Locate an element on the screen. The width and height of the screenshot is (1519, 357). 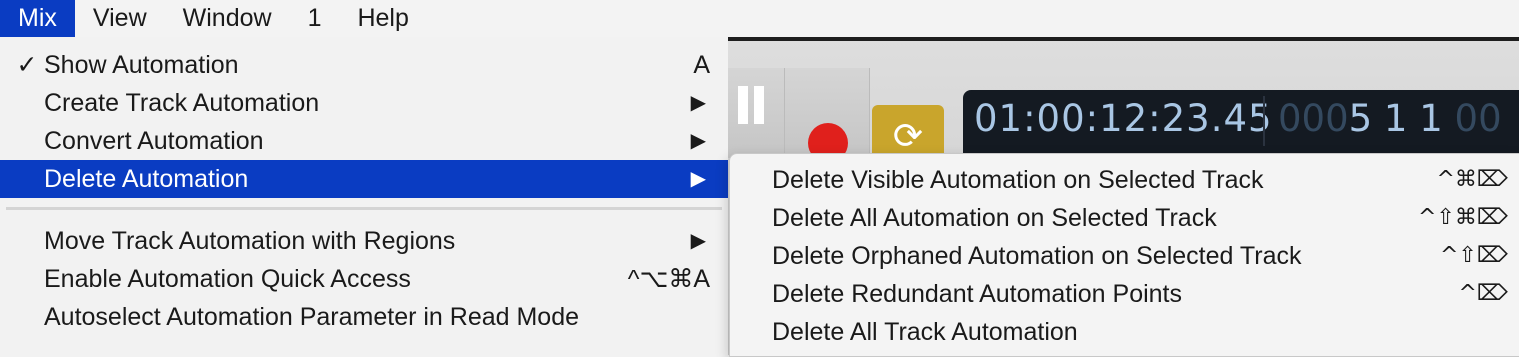
menu-item-shortcut: ^⌦ is located at coordinates (1483, 293).